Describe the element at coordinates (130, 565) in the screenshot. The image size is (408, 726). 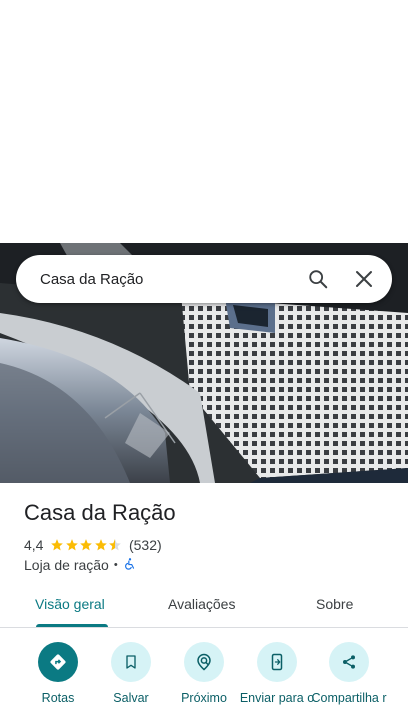
I see `wheelchair-accessible-icon` at that location.